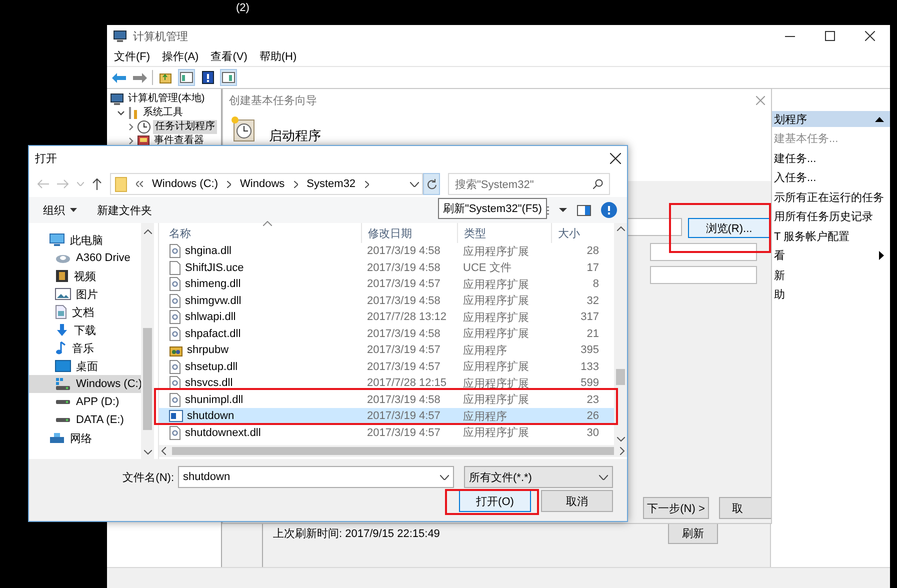 The width and height of the screenshot is (897, 588). What do you see at coordinates (260, 233) in the screenshot?
I see `column-header: 名称` at bounding box center [260, 233].